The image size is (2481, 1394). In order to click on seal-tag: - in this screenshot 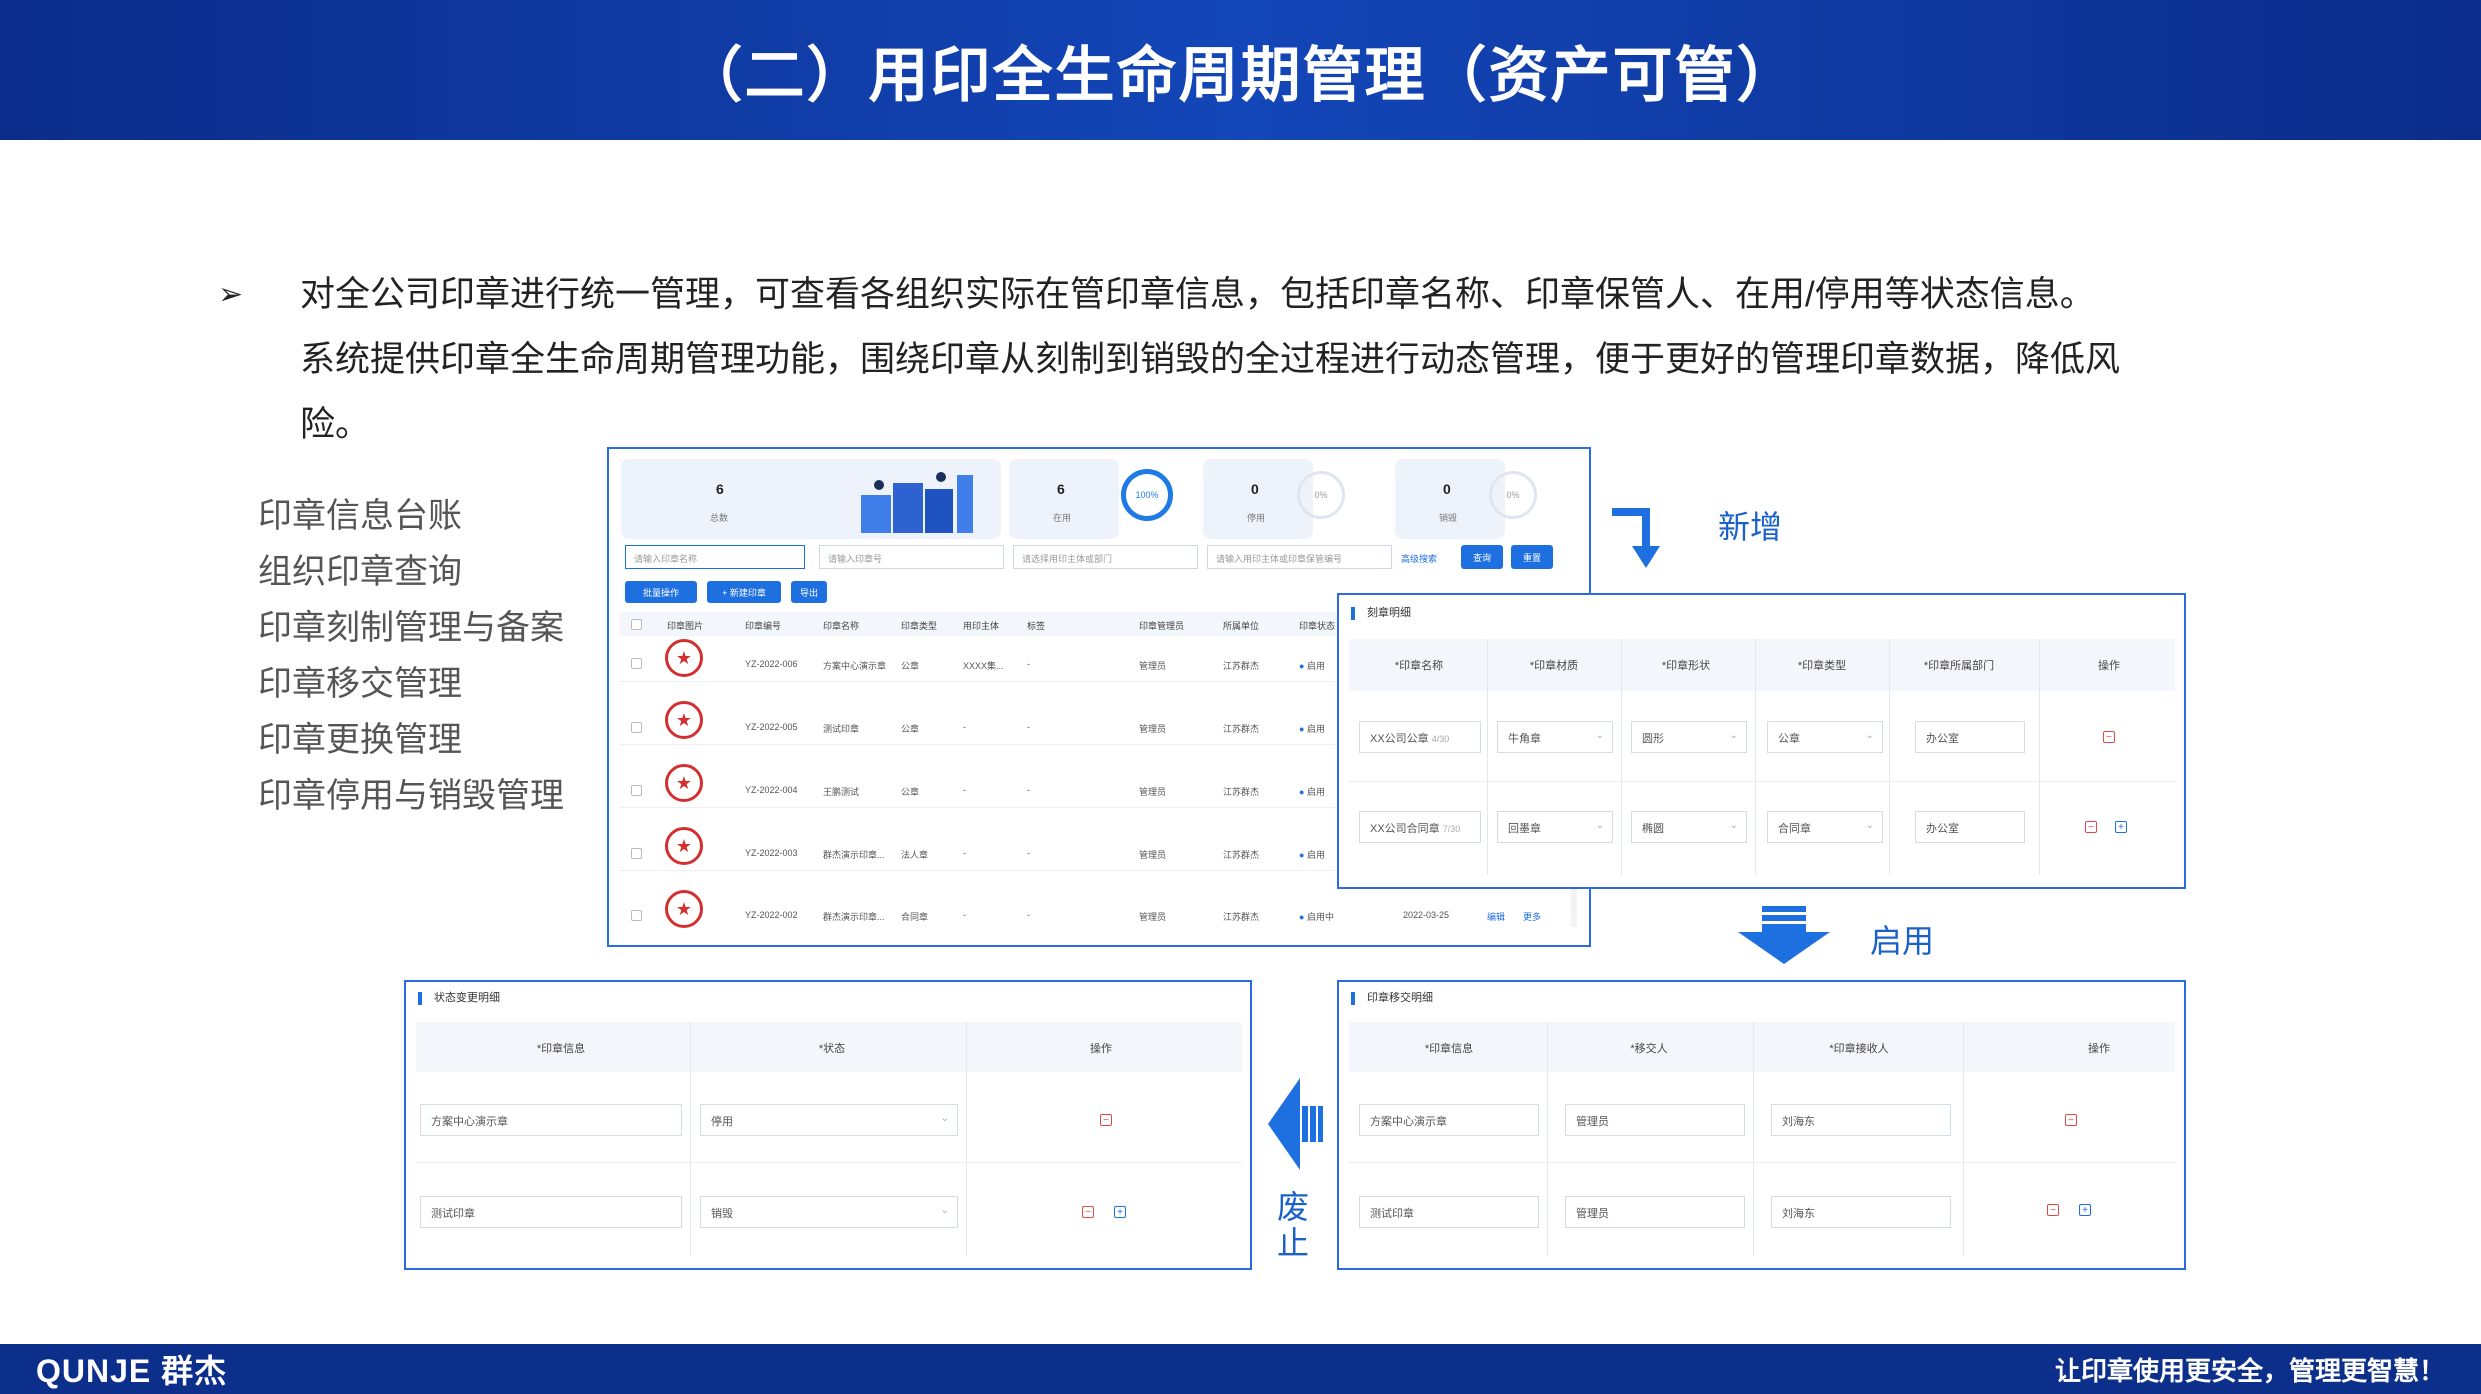, I will do `click(1028, 915)`.